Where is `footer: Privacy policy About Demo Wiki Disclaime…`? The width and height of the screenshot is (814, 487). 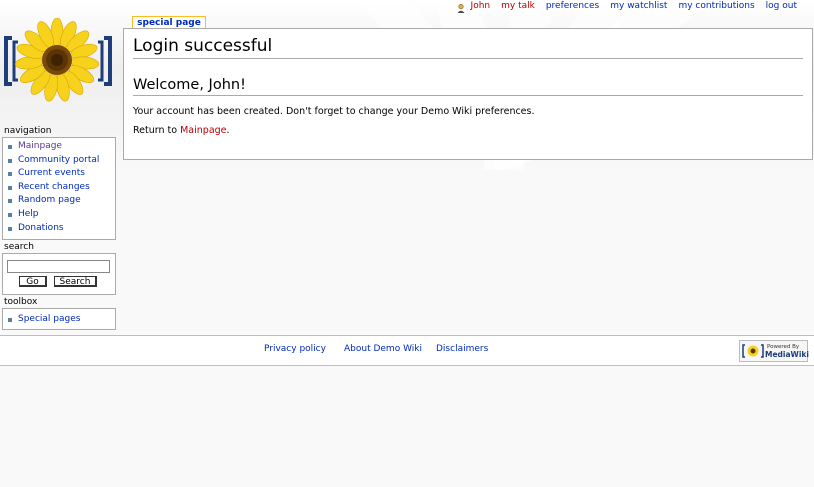 footer: Privacy policy About Demo Wiki Disclaime… is located at coordinates (407, 350).